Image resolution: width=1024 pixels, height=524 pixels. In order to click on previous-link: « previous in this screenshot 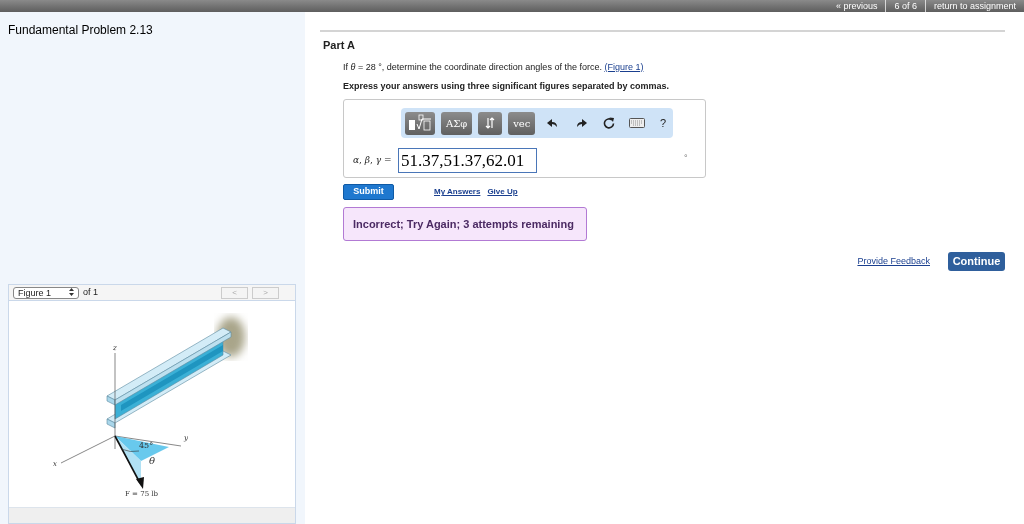, I will do `click(856, 6)`.